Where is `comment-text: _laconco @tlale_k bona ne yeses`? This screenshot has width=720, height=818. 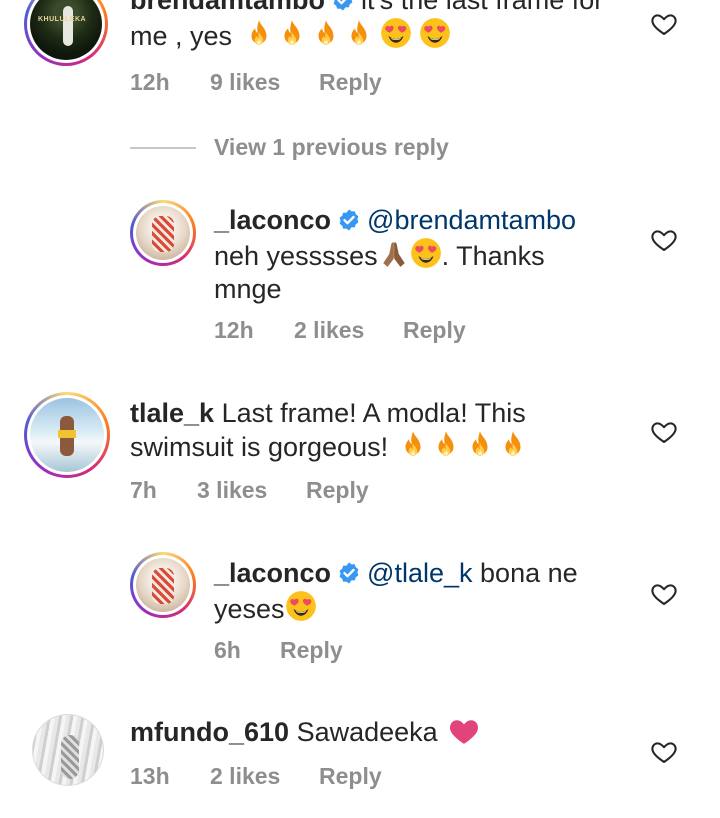 comment-text: _laconco @tlale_k bona ne yeses is located at coordinates (424, 591).